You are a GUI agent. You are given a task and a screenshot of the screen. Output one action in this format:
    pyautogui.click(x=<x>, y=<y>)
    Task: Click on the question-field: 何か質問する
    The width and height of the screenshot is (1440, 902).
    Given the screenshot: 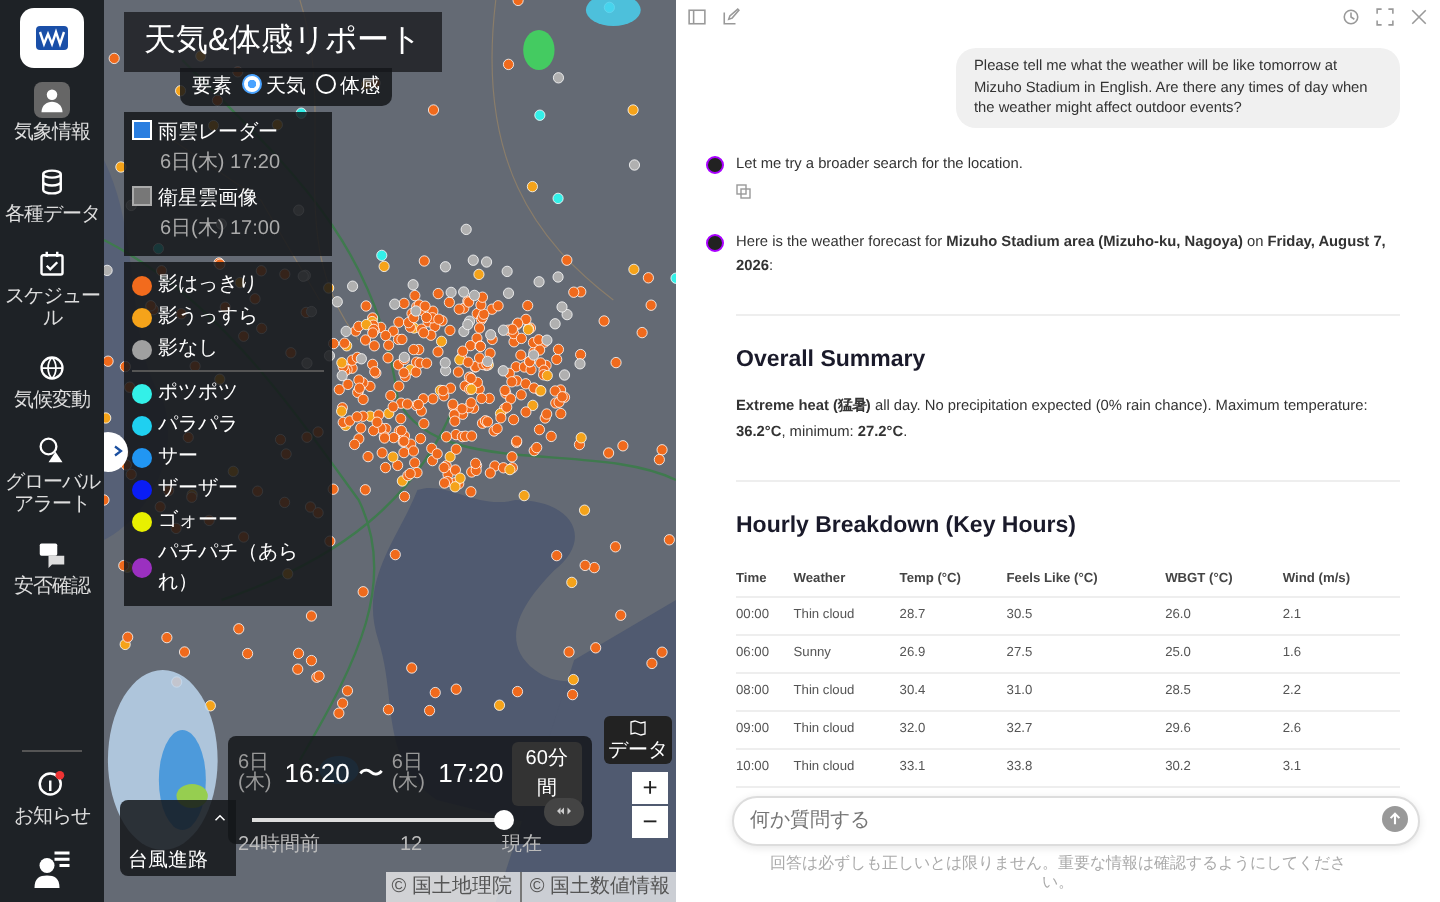 What is the action you would take?
    pyautogui.click(x=1076, y=821)
    